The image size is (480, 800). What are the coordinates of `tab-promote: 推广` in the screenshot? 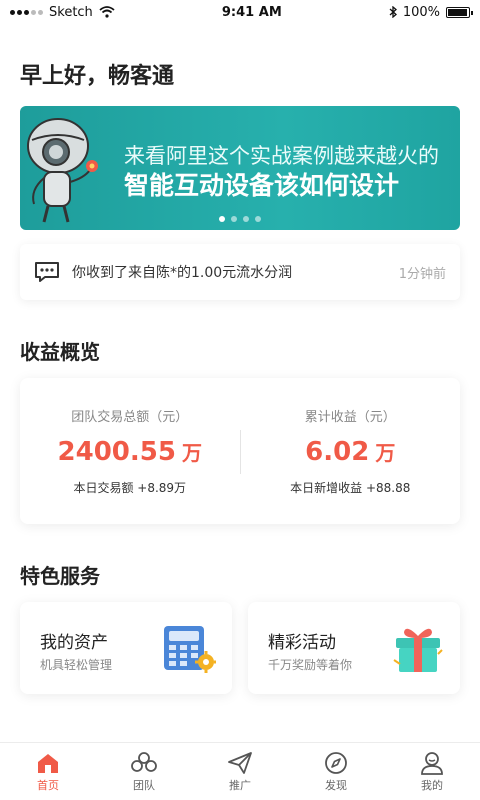 It's located at (240, 771).